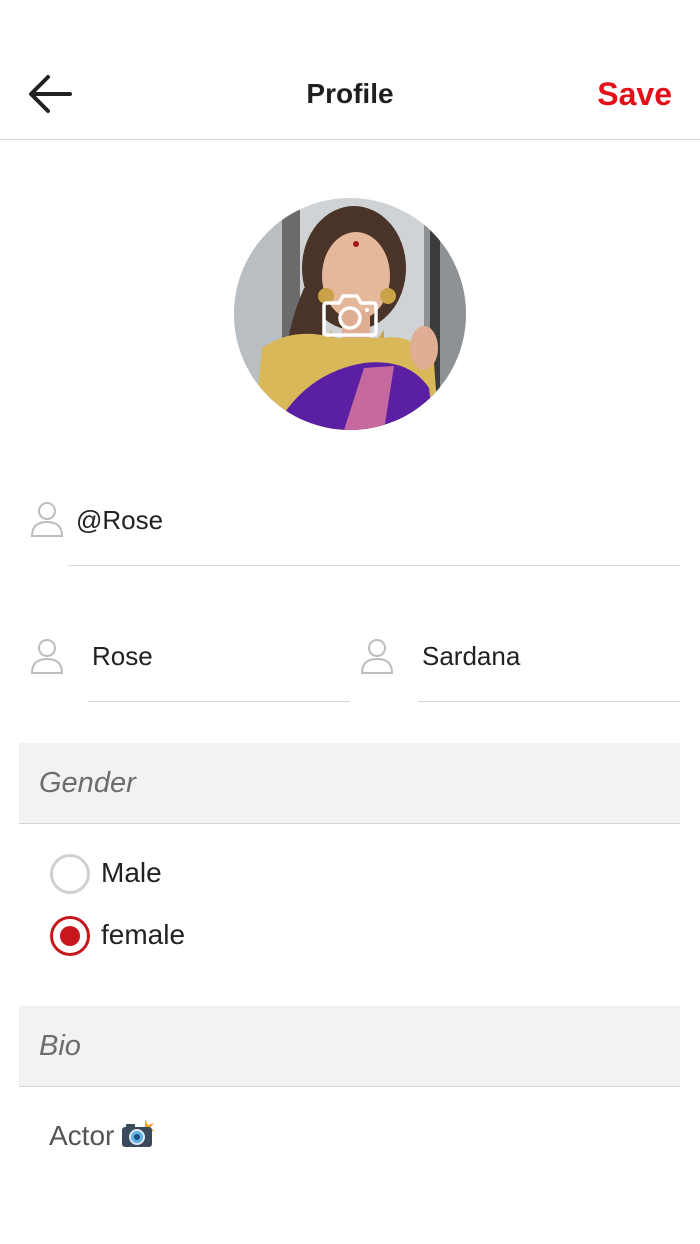 Image resolution: width=700 pixels, height=1244 pixels. I want to click on page-title: Profile, so click(350, 93).